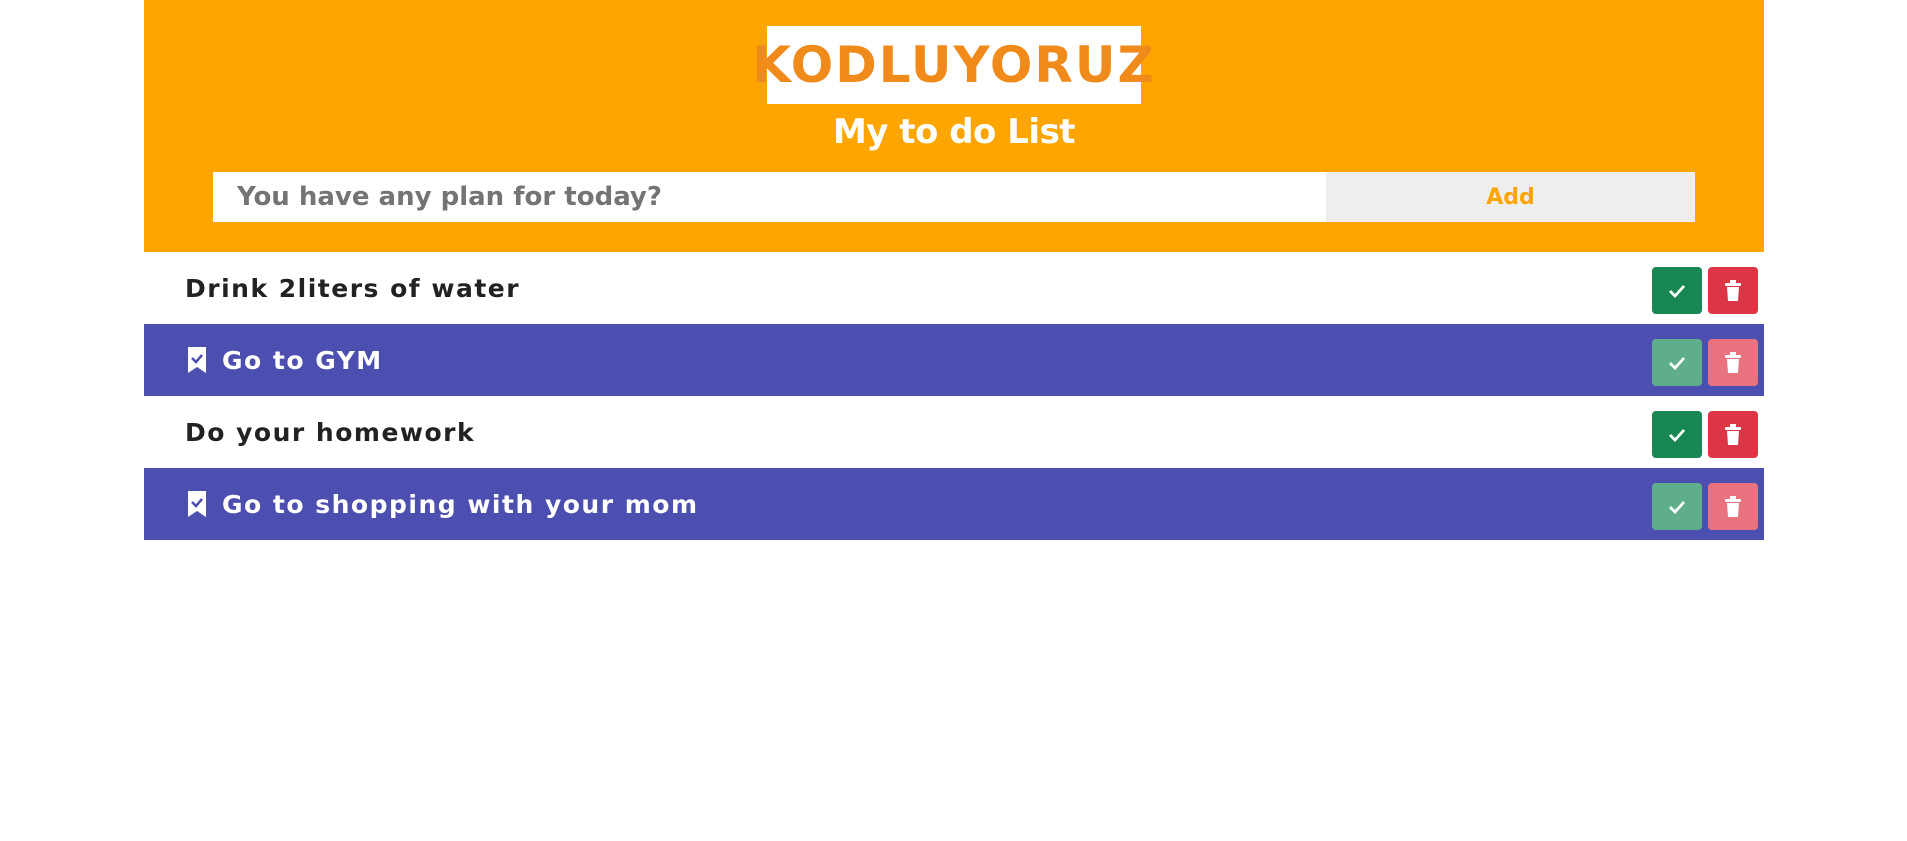 This screenshot has height=841, width=1907. What do you see at coordinates (954, 504) in the screenshot?
I see `todo-item-done: Go to shopping with your mom` at bounding box center [954, 504].